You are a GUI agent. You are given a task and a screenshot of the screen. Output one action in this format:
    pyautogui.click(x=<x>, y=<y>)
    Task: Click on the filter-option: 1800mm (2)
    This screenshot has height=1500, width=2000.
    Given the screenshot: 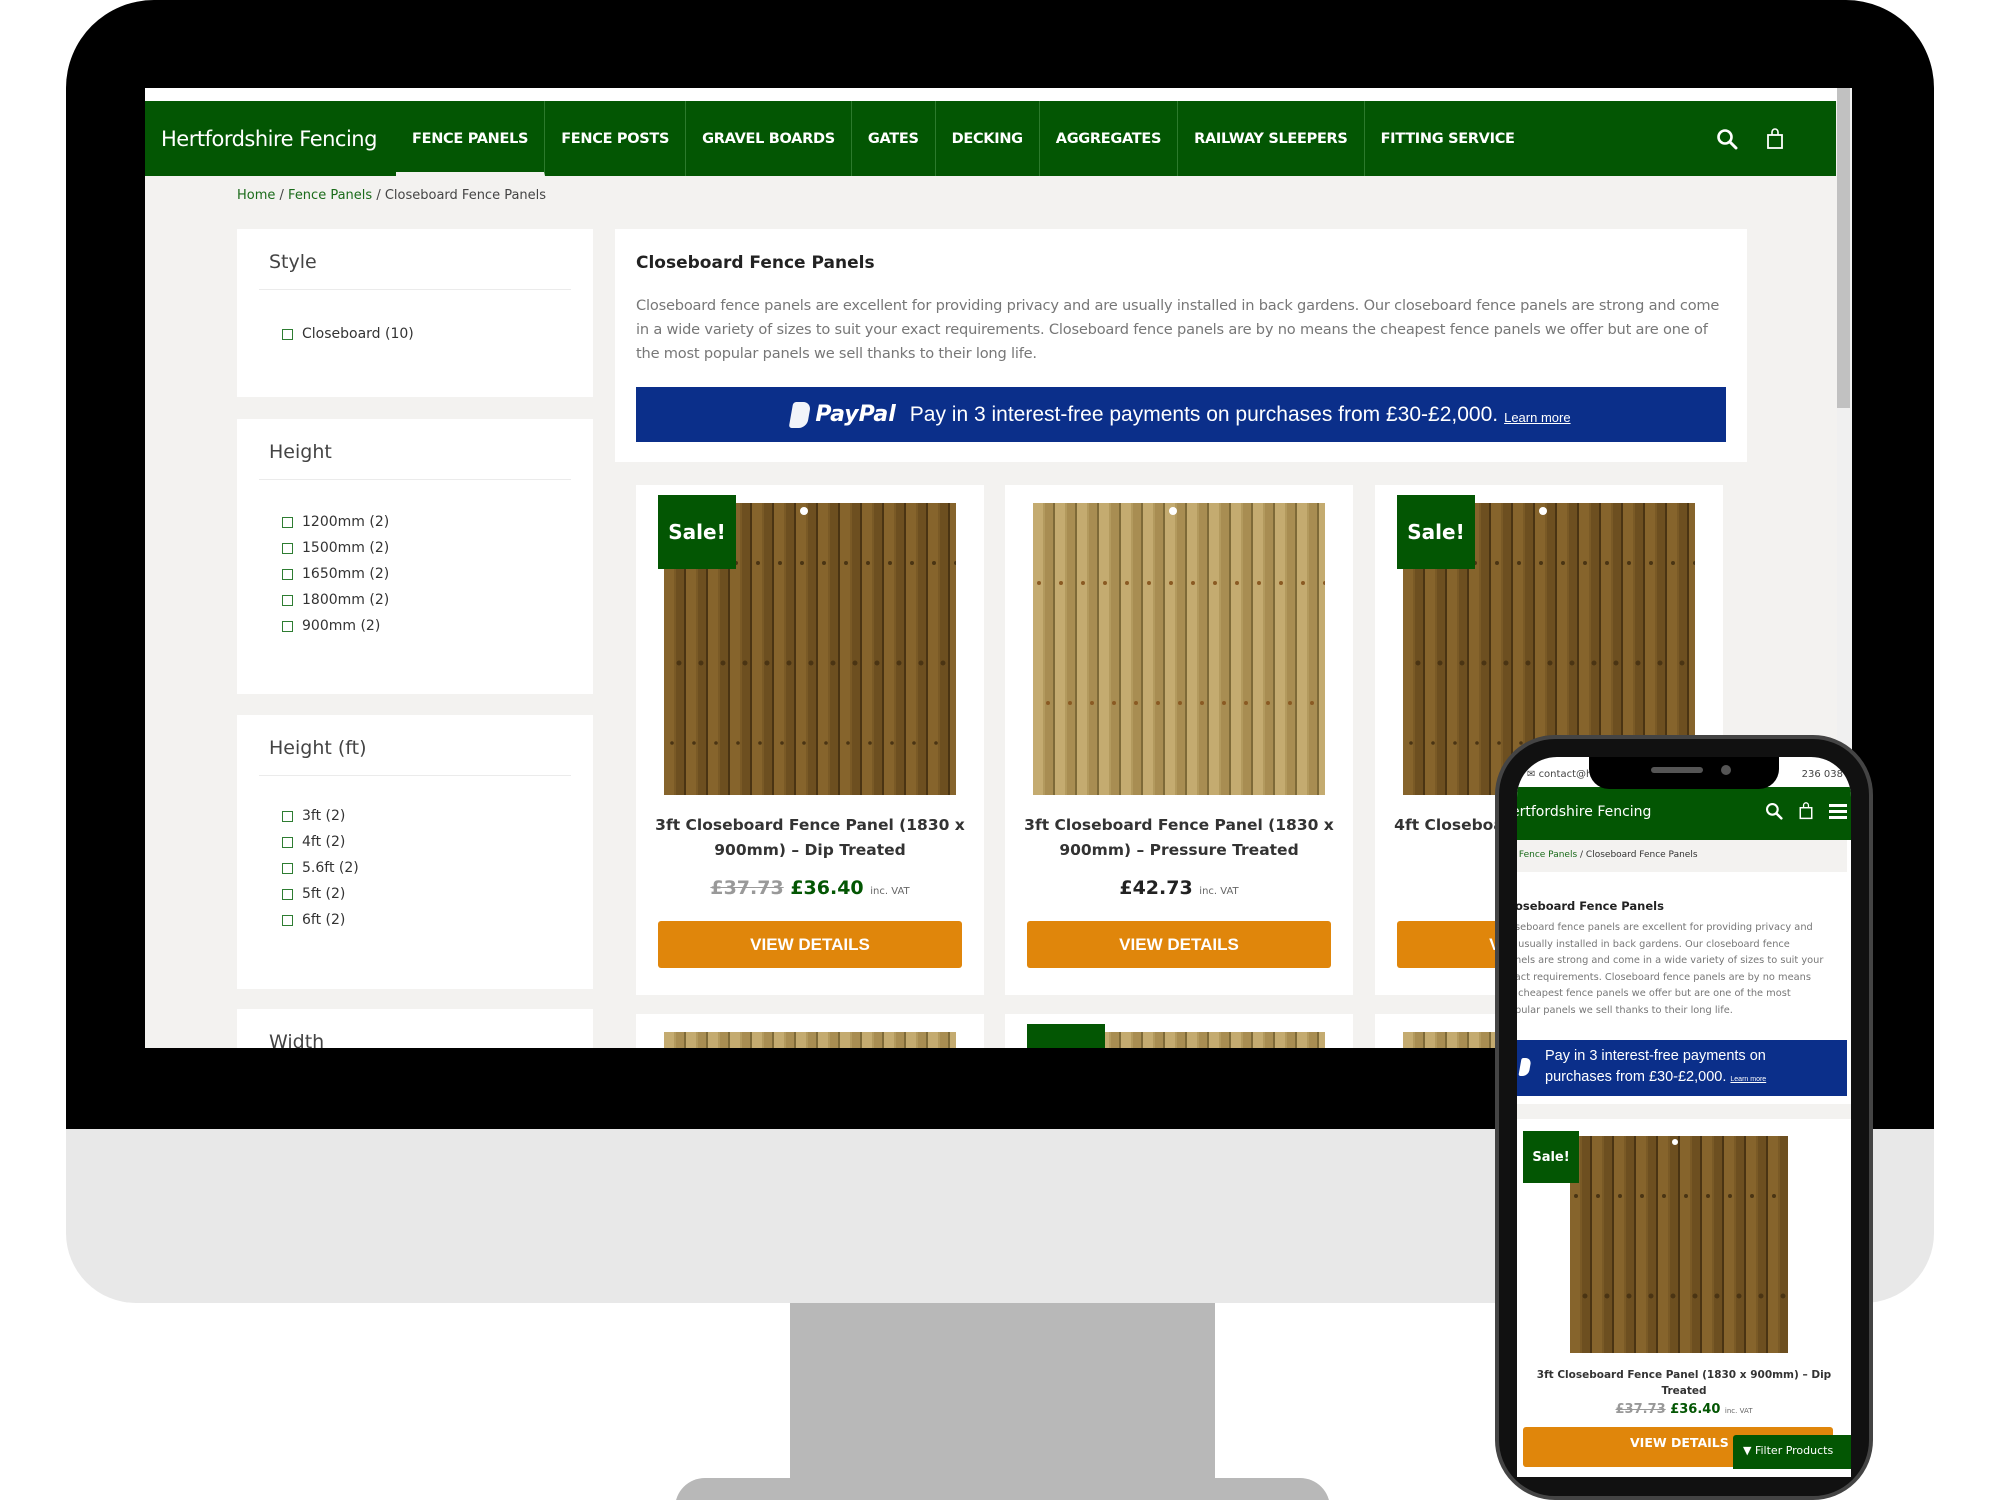 What is the action you would take?
    pyautogui.click(x=335, y=600)
    